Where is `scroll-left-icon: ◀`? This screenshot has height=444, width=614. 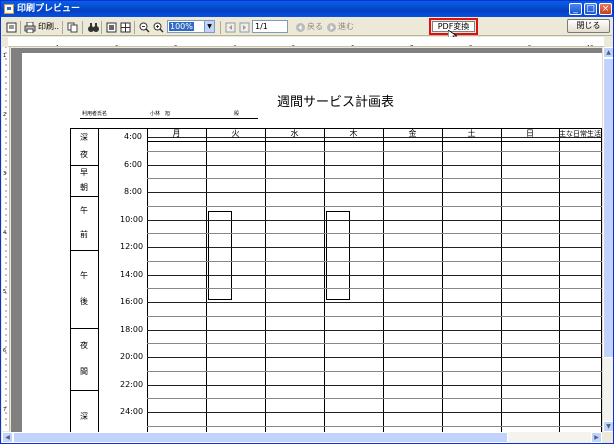
scroll-left-icon: ◀ is located at coordinates (7, 437).